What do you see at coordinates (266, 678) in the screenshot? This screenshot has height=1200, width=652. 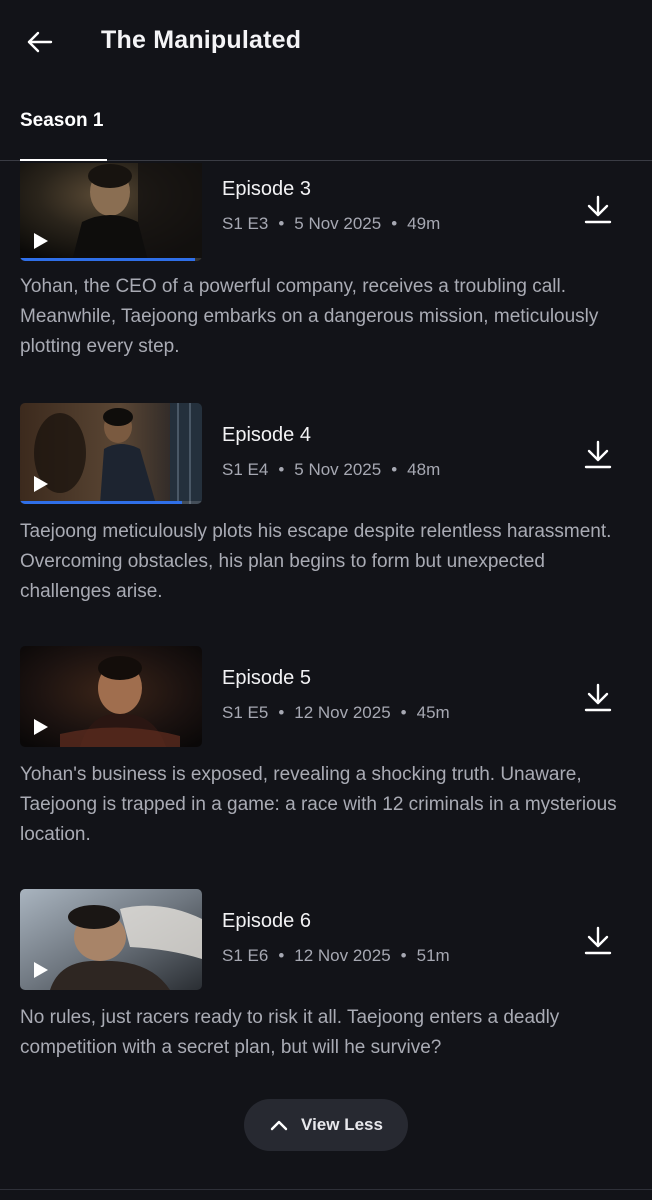 I see `episode-title: Episode 5` at bounding box center [266, 678].